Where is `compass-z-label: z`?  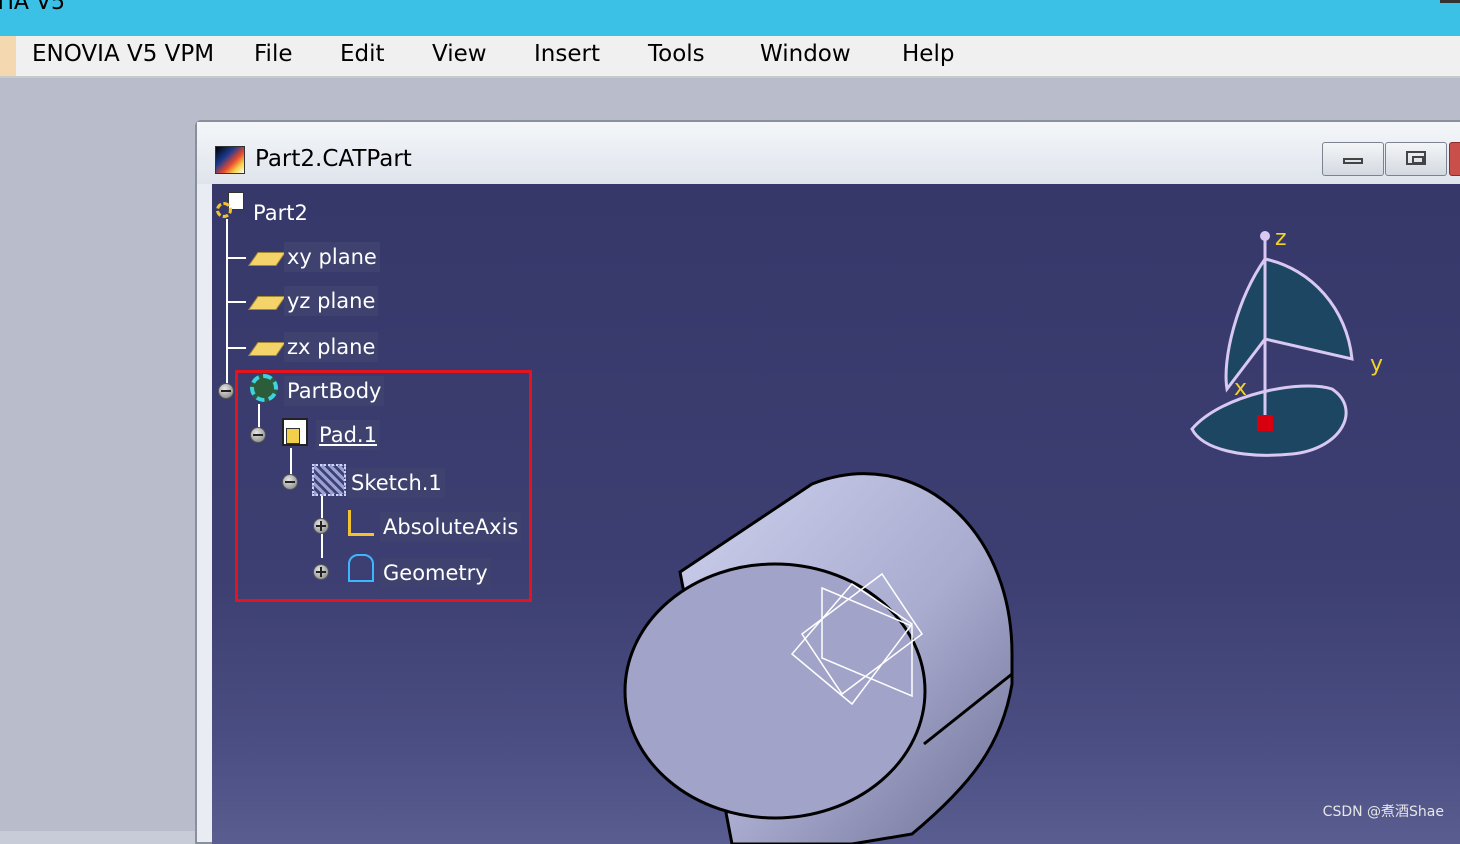 compass-z-label: z is located at coordinates (1281, 238).